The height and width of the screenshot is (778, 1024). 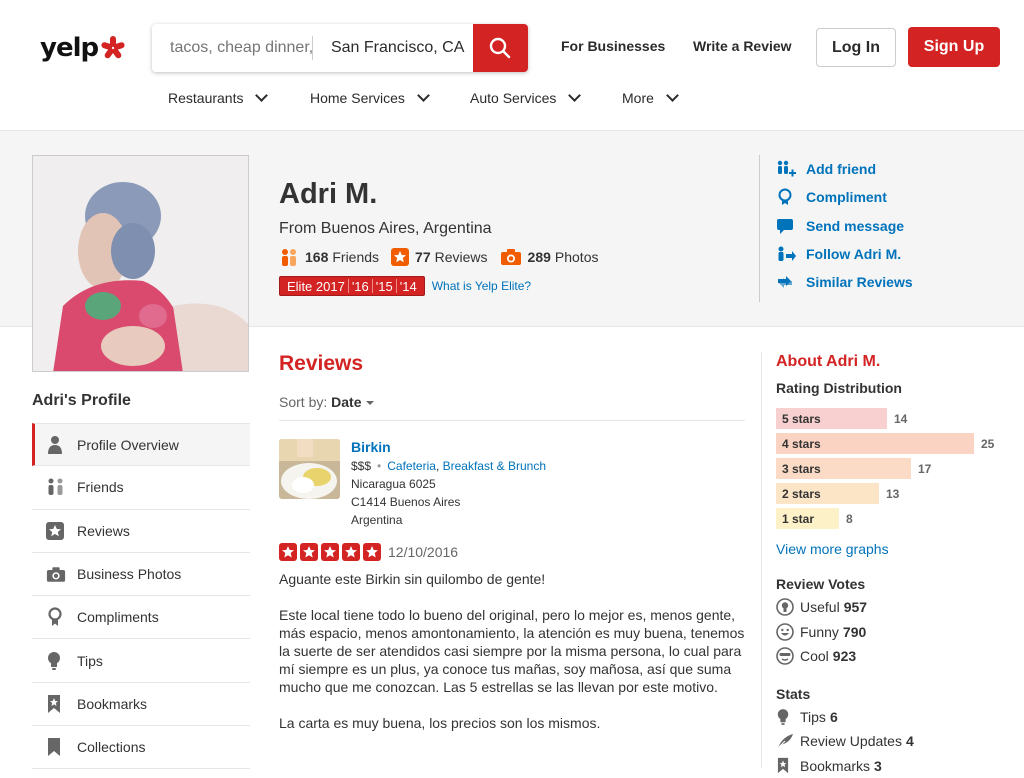 What do you see at coordinates (393, 48) in the screenshot?
I see `search-near-input` at bounding box center [393, 48].